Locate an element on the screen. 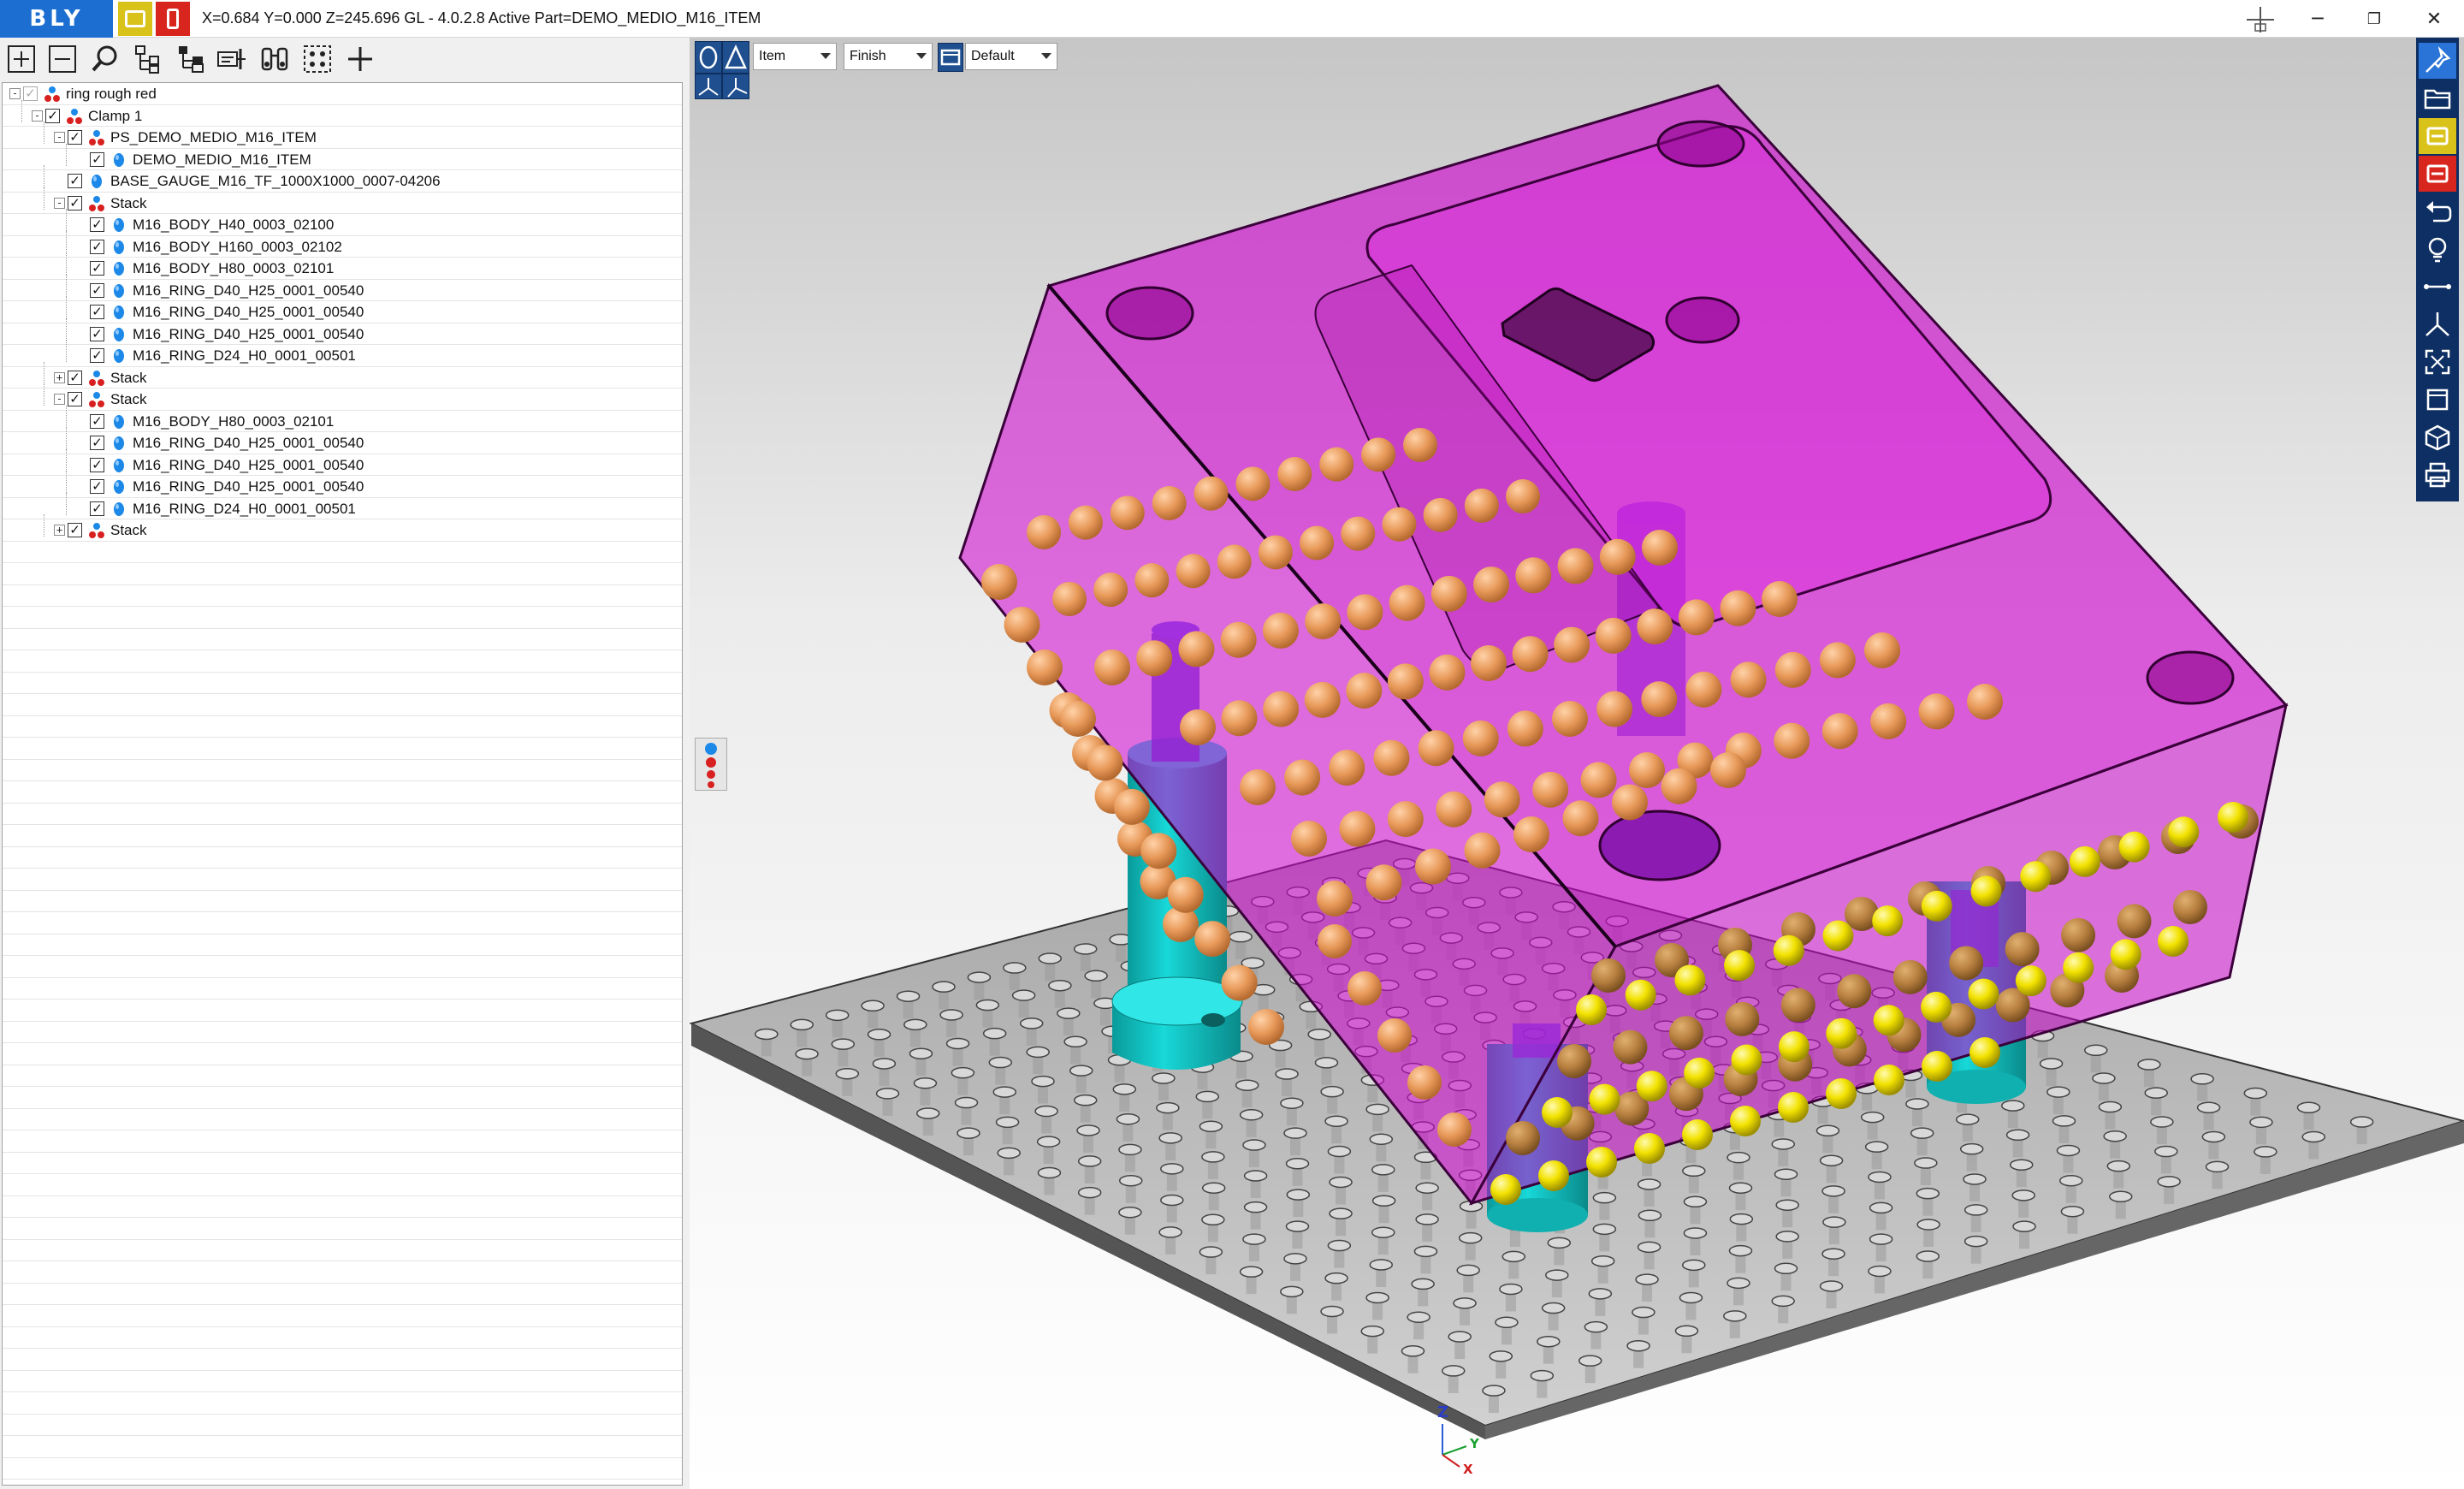 The image size is (2464, 1489). maximize-button: ❐ is located at coordinates (2374, 19).